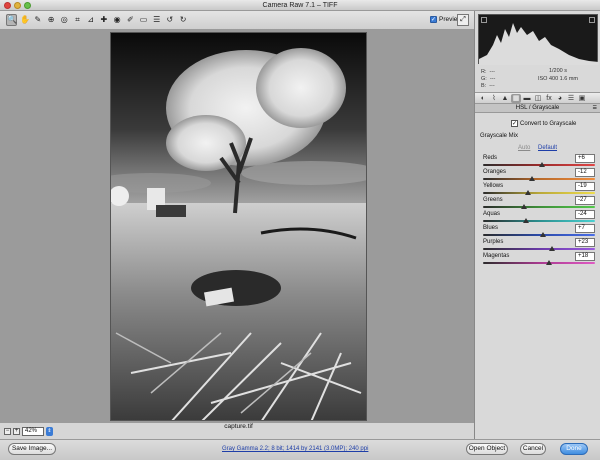  I want to click on targeted-adjust-icon: ◎, so click(64, 20).